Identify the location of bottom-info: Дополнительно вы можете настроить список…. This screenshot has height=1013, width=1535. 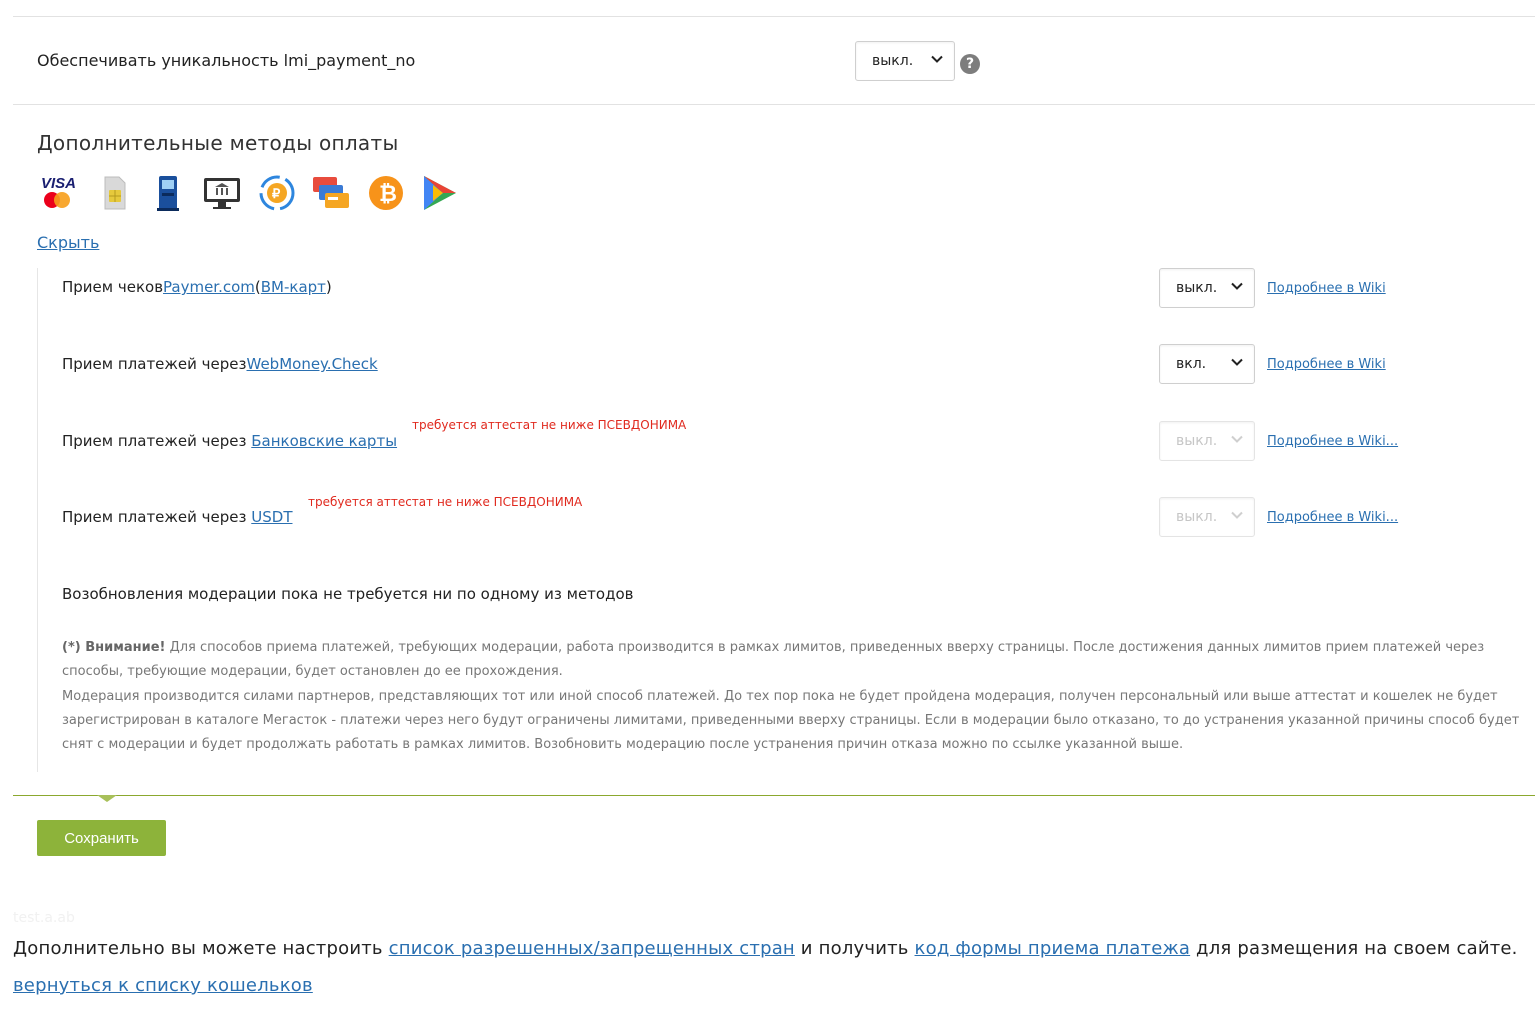
(765, 948).